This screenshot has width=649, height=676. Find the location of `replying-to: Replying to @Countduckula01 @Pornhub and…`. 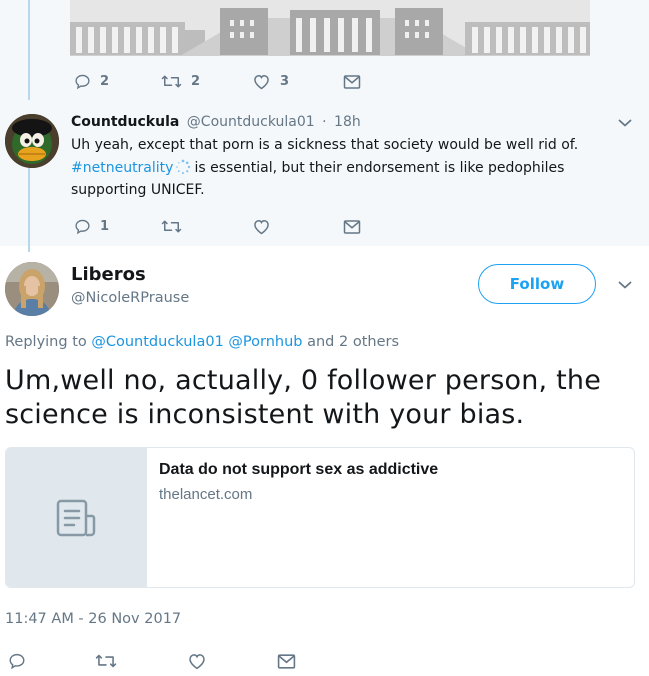

replying-to: Replying to @Countduckula01 @Pornhub and… is located at coordinates (202, 342).